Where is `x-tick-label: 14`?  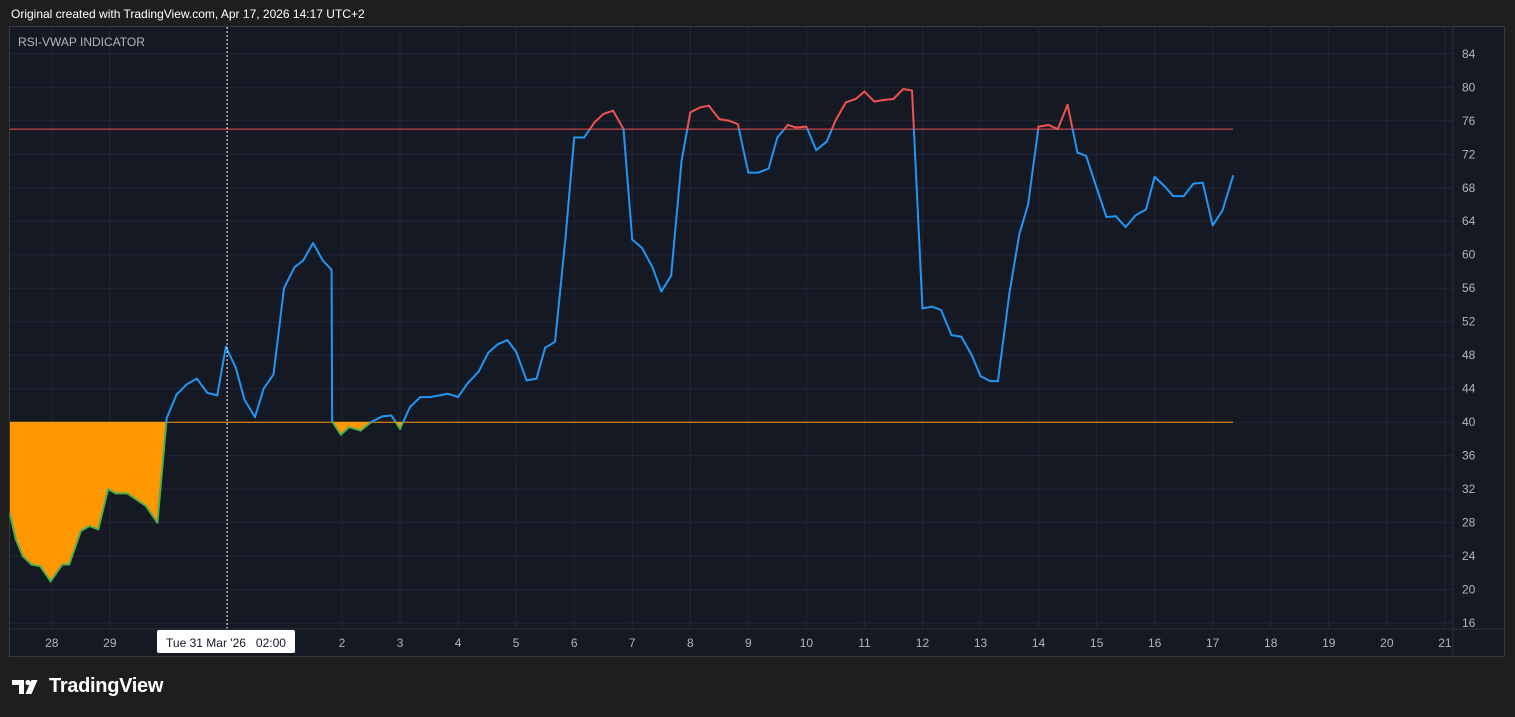 x-tick-label: 14 is located at coordinates (1039, 643).